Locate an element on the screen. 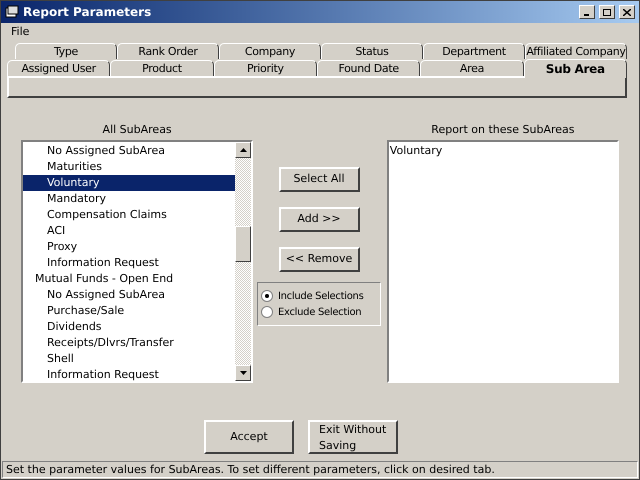 The height and width of the screenshot is (480, 640). footer-button: Accept is located at coordinates (249, 437).